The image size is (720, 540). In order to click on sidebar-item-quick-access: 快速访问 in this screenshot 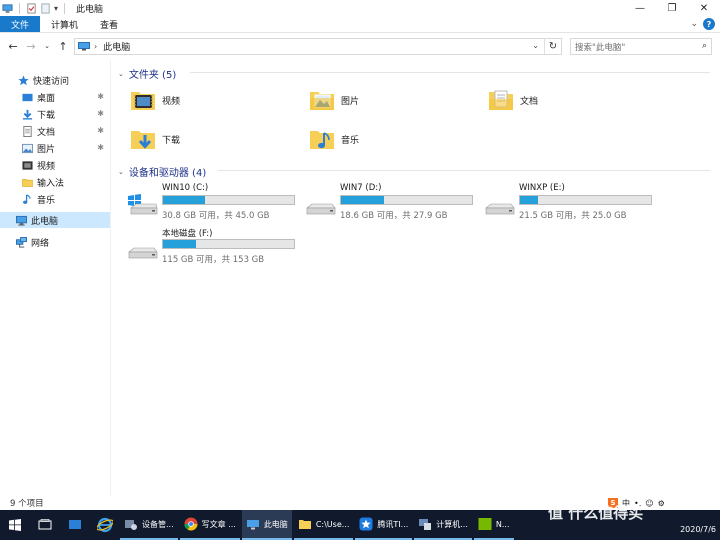, I will do `click(55, 80)`.